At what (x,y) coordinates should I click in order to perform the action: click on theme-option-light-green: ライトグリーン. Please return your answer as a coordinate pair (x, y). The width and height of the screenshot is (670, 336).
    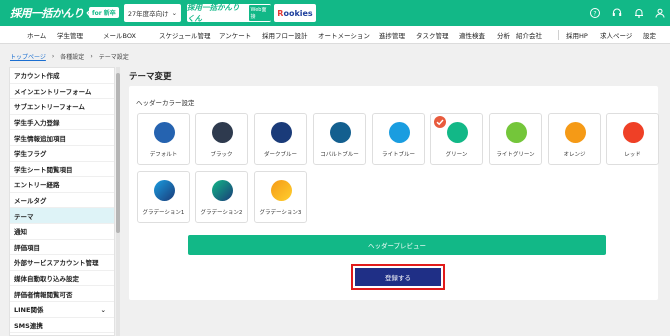
    Looking at the image, I should click on (515, 139).